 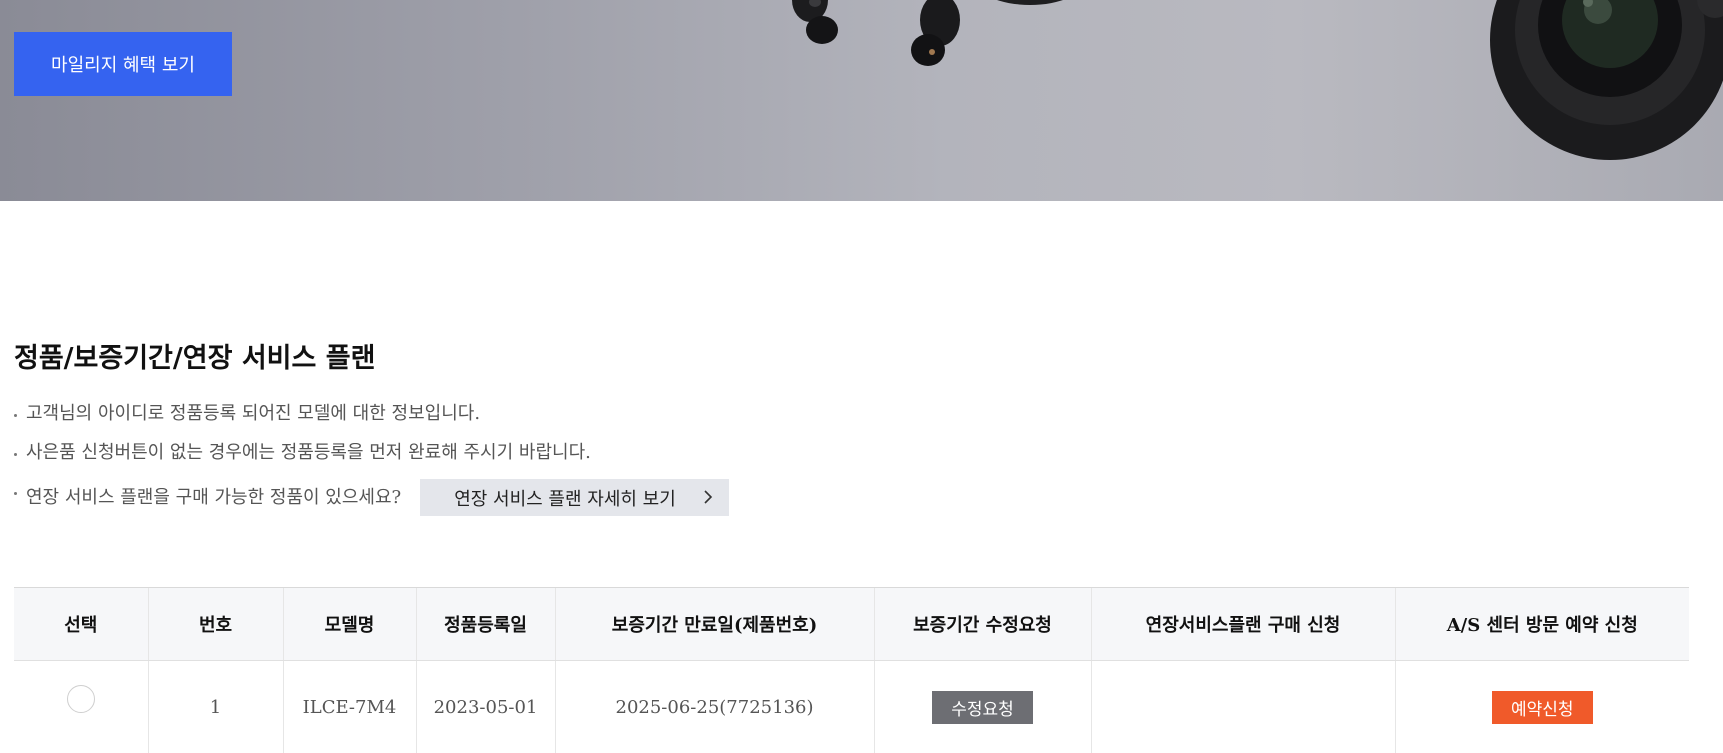 I want to click on cell-warranty-expiry: 2025-06-25(7725136), so click(x=714, y=707).